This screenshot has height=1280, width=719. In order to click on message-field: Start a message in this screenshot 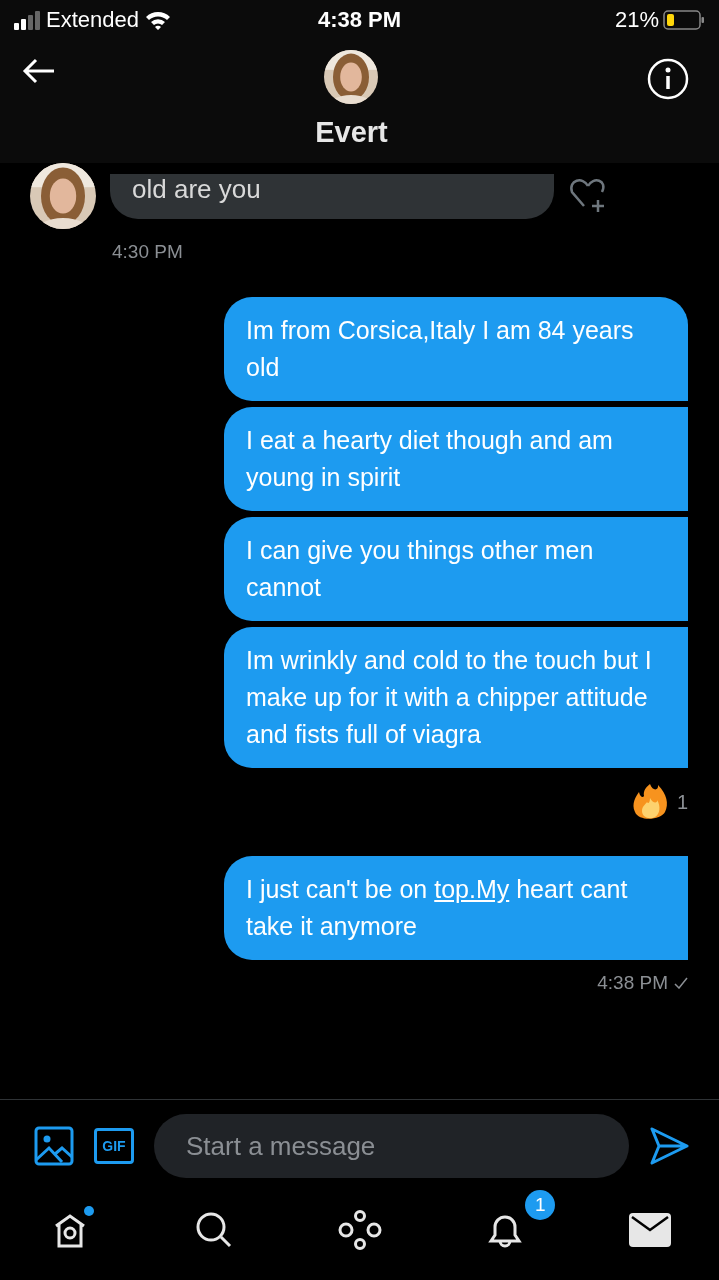, I will do `click(391, 1146)`.